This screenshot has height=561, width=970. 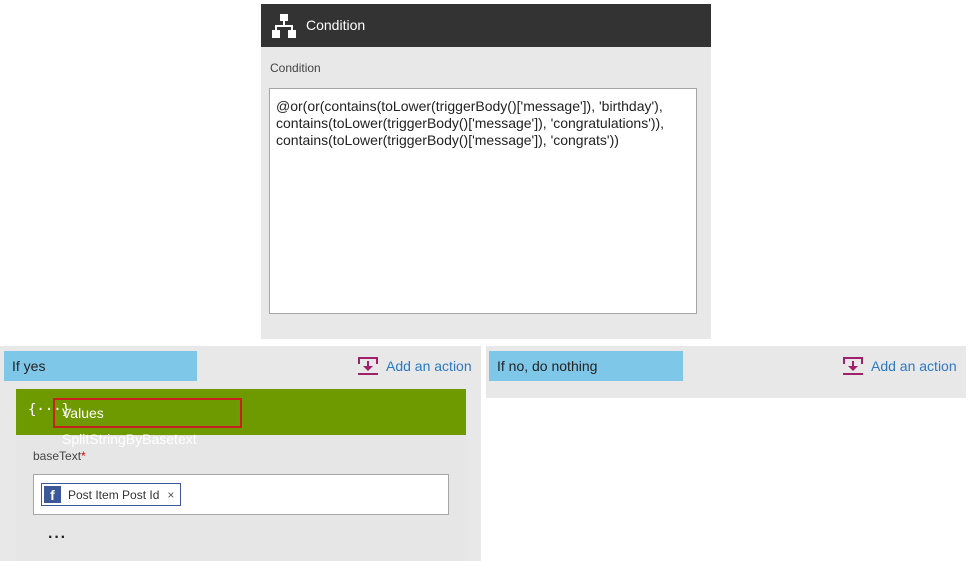 I want to click on condition-tree-icon, so click(x=284, y=26).